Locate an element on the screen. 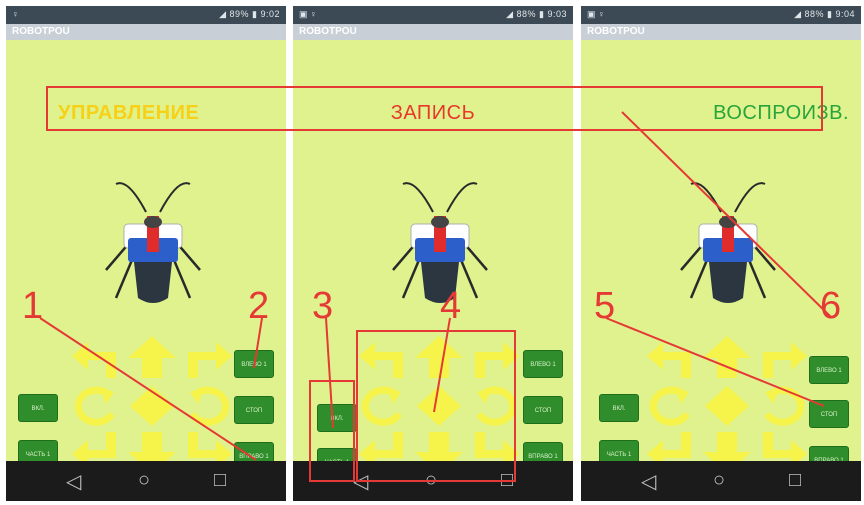 The image size is (864, 505). status-bar: ♀ ◢ 89% ▮ 9:02 is located at coordinates (146, 15).